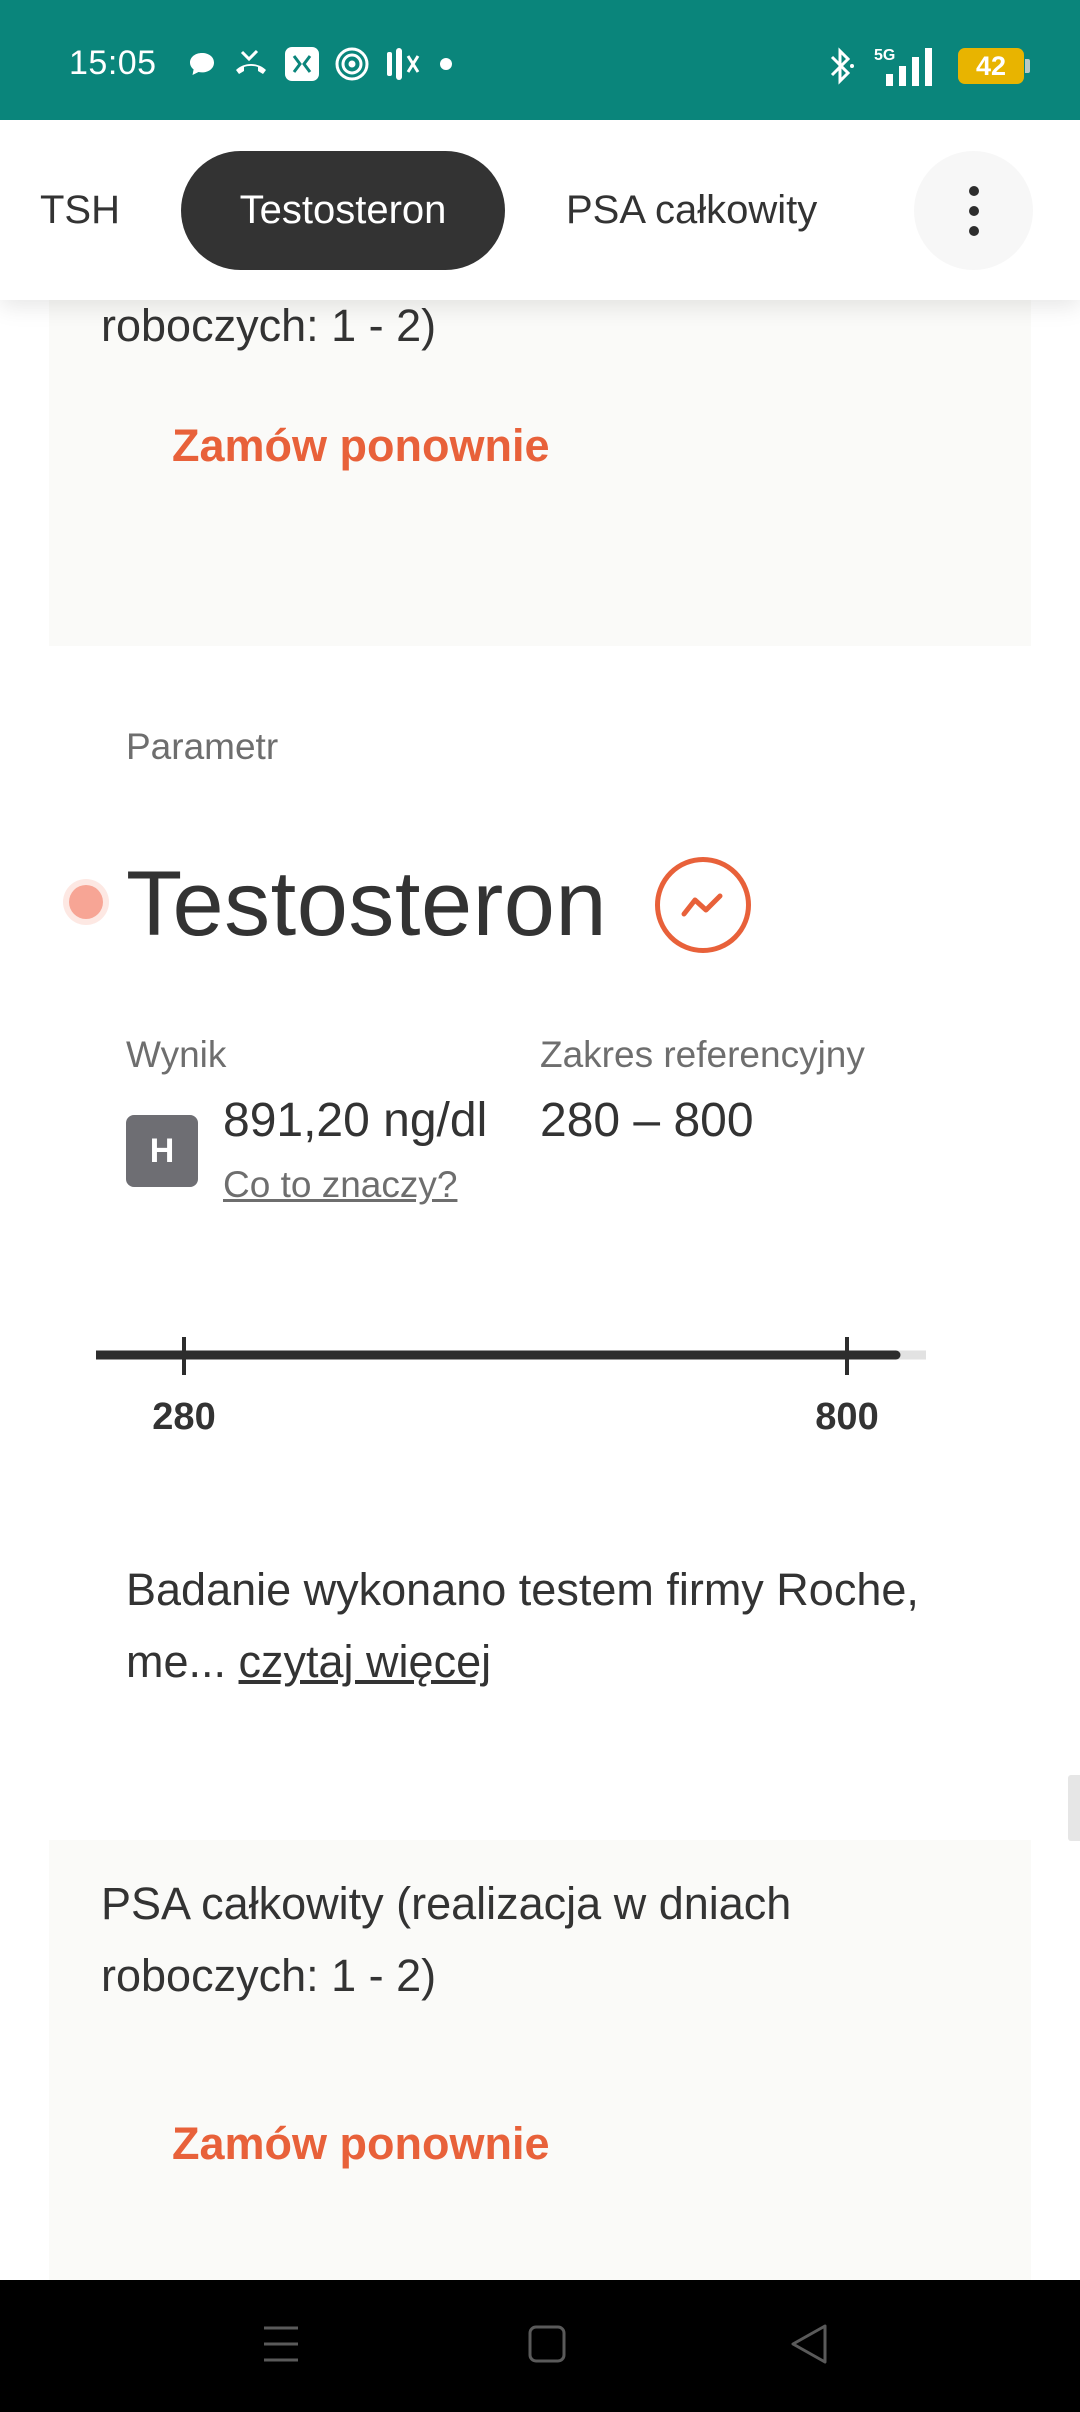  What do you see at coordinates (842, 66) in the screenshot?
I see `bluetooth-icon` at bounding box center [842, 66].